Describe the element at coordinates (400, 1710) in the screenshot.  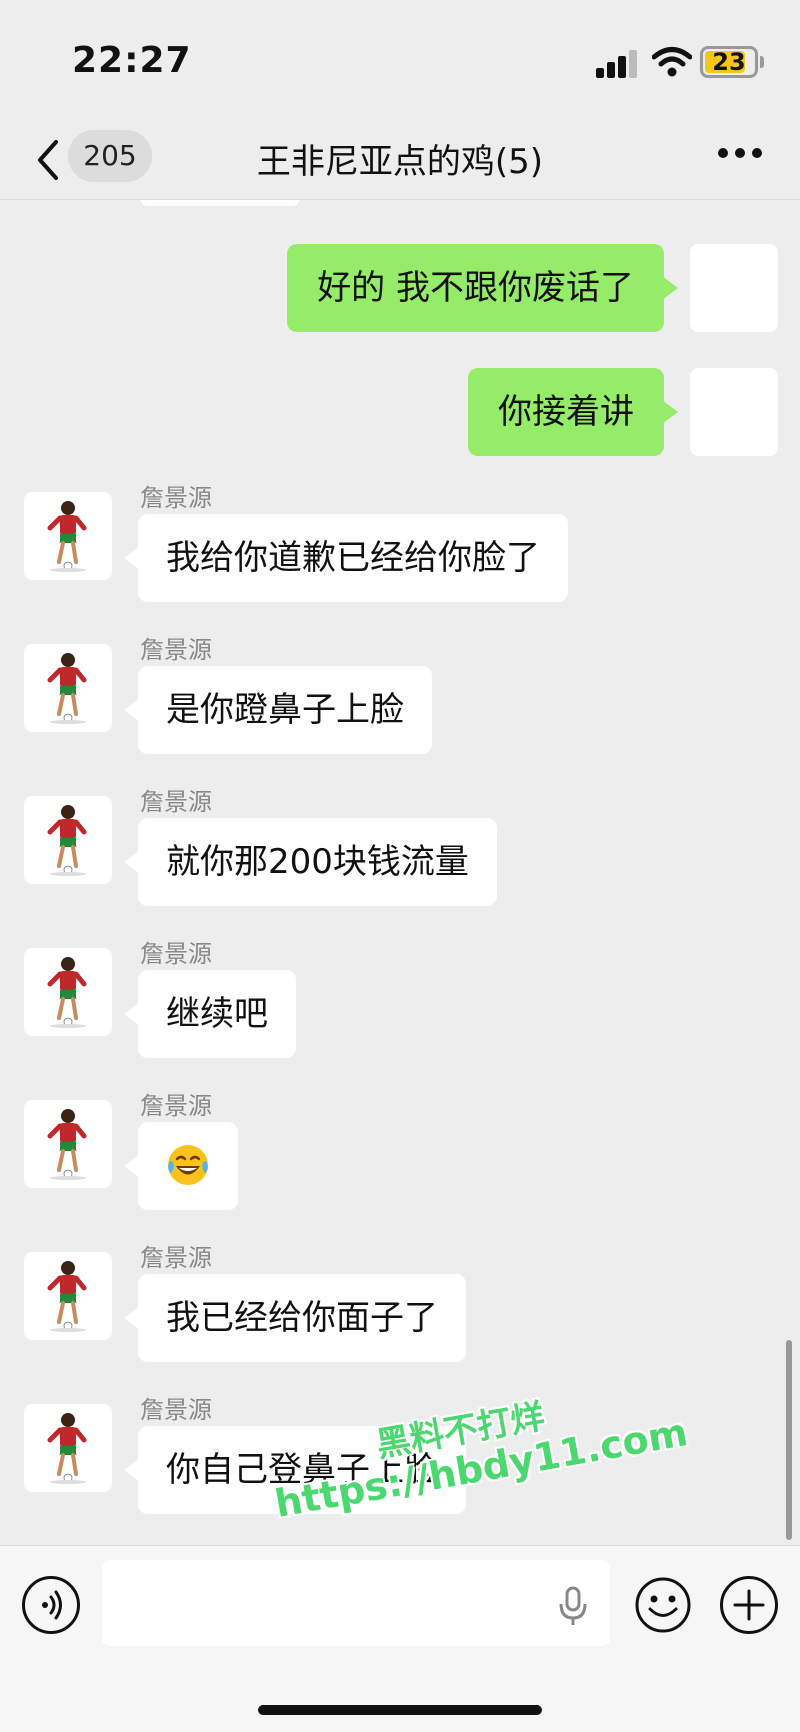
I see `home-indicator` at that location.